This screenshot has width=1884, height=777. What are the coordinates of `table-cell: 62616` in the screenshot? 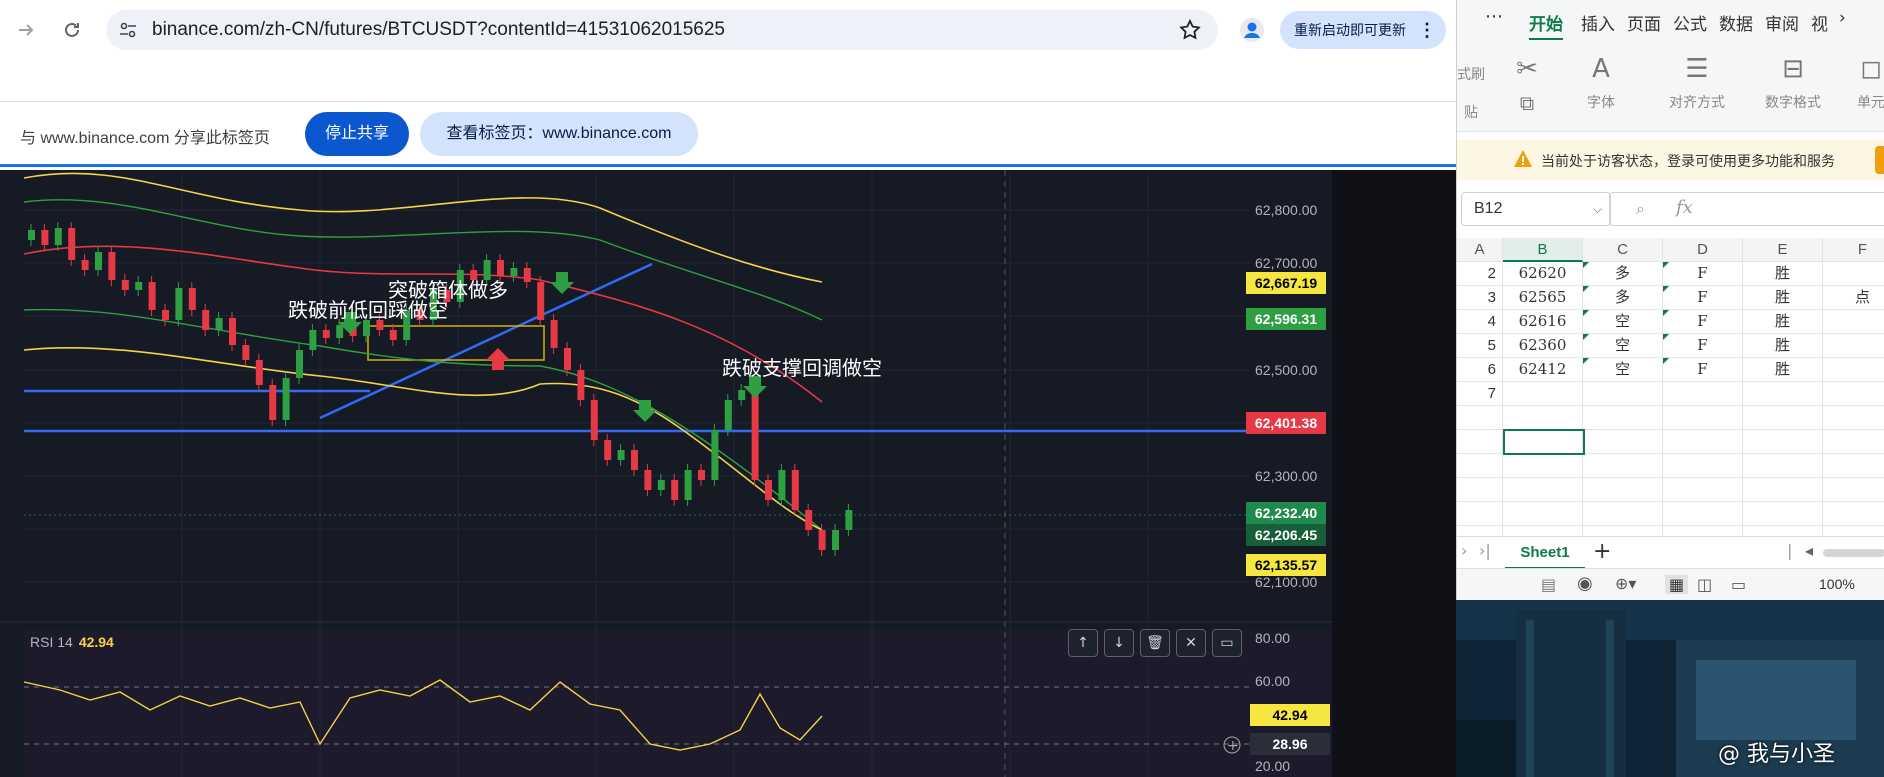 It's located at (1543, 322).